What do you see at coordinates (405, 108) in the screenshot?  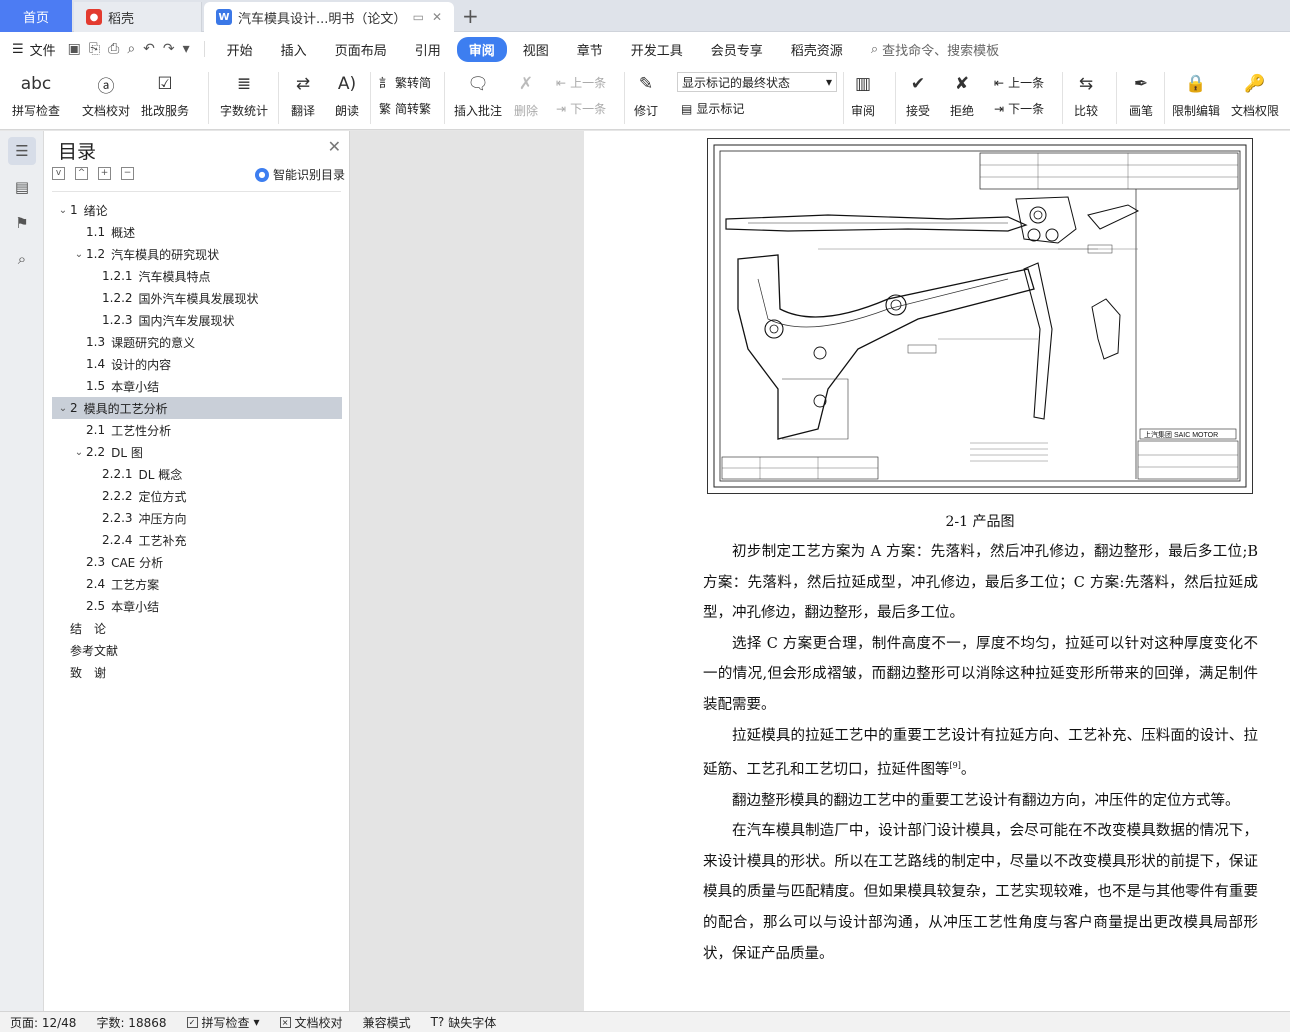 I see `simp-to-trad-button: 繁 简转繁` at bounding box center [405, 108].